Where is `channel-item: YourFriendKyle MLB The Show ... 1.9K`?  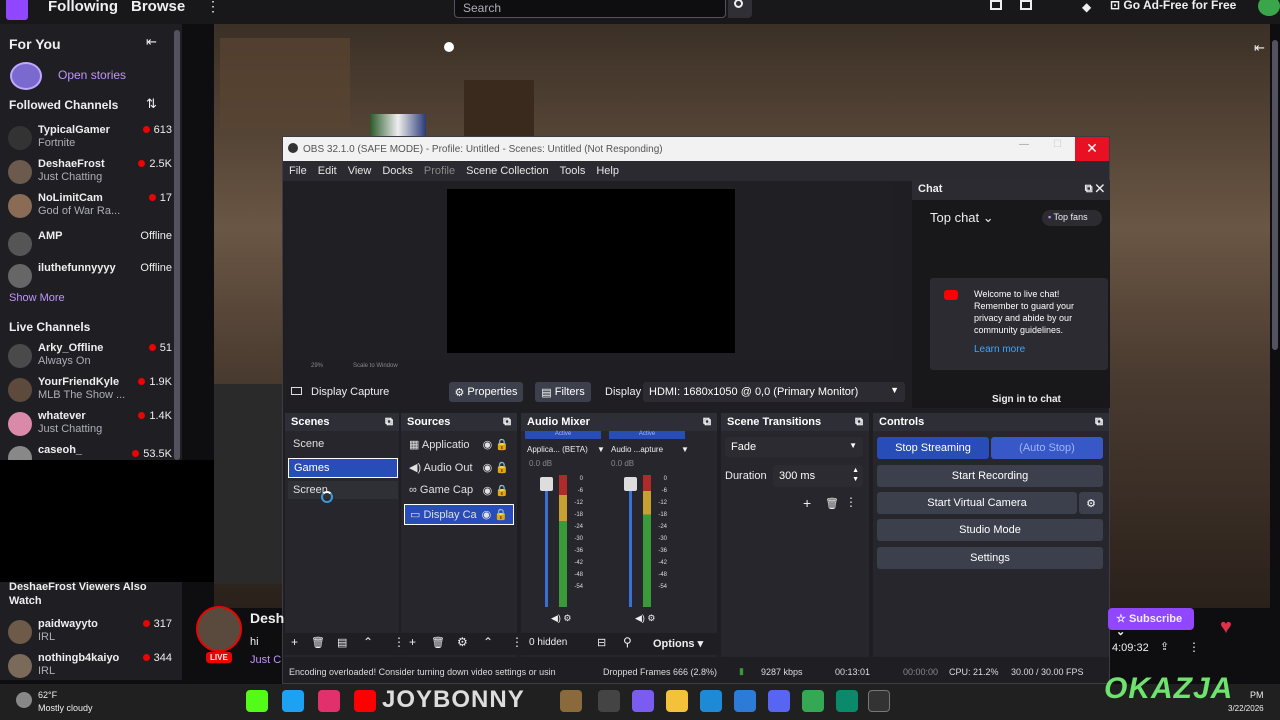
channel-item: YourFriendKyle MLB The Show ... 1.9K is located at coordinates (91, 391).